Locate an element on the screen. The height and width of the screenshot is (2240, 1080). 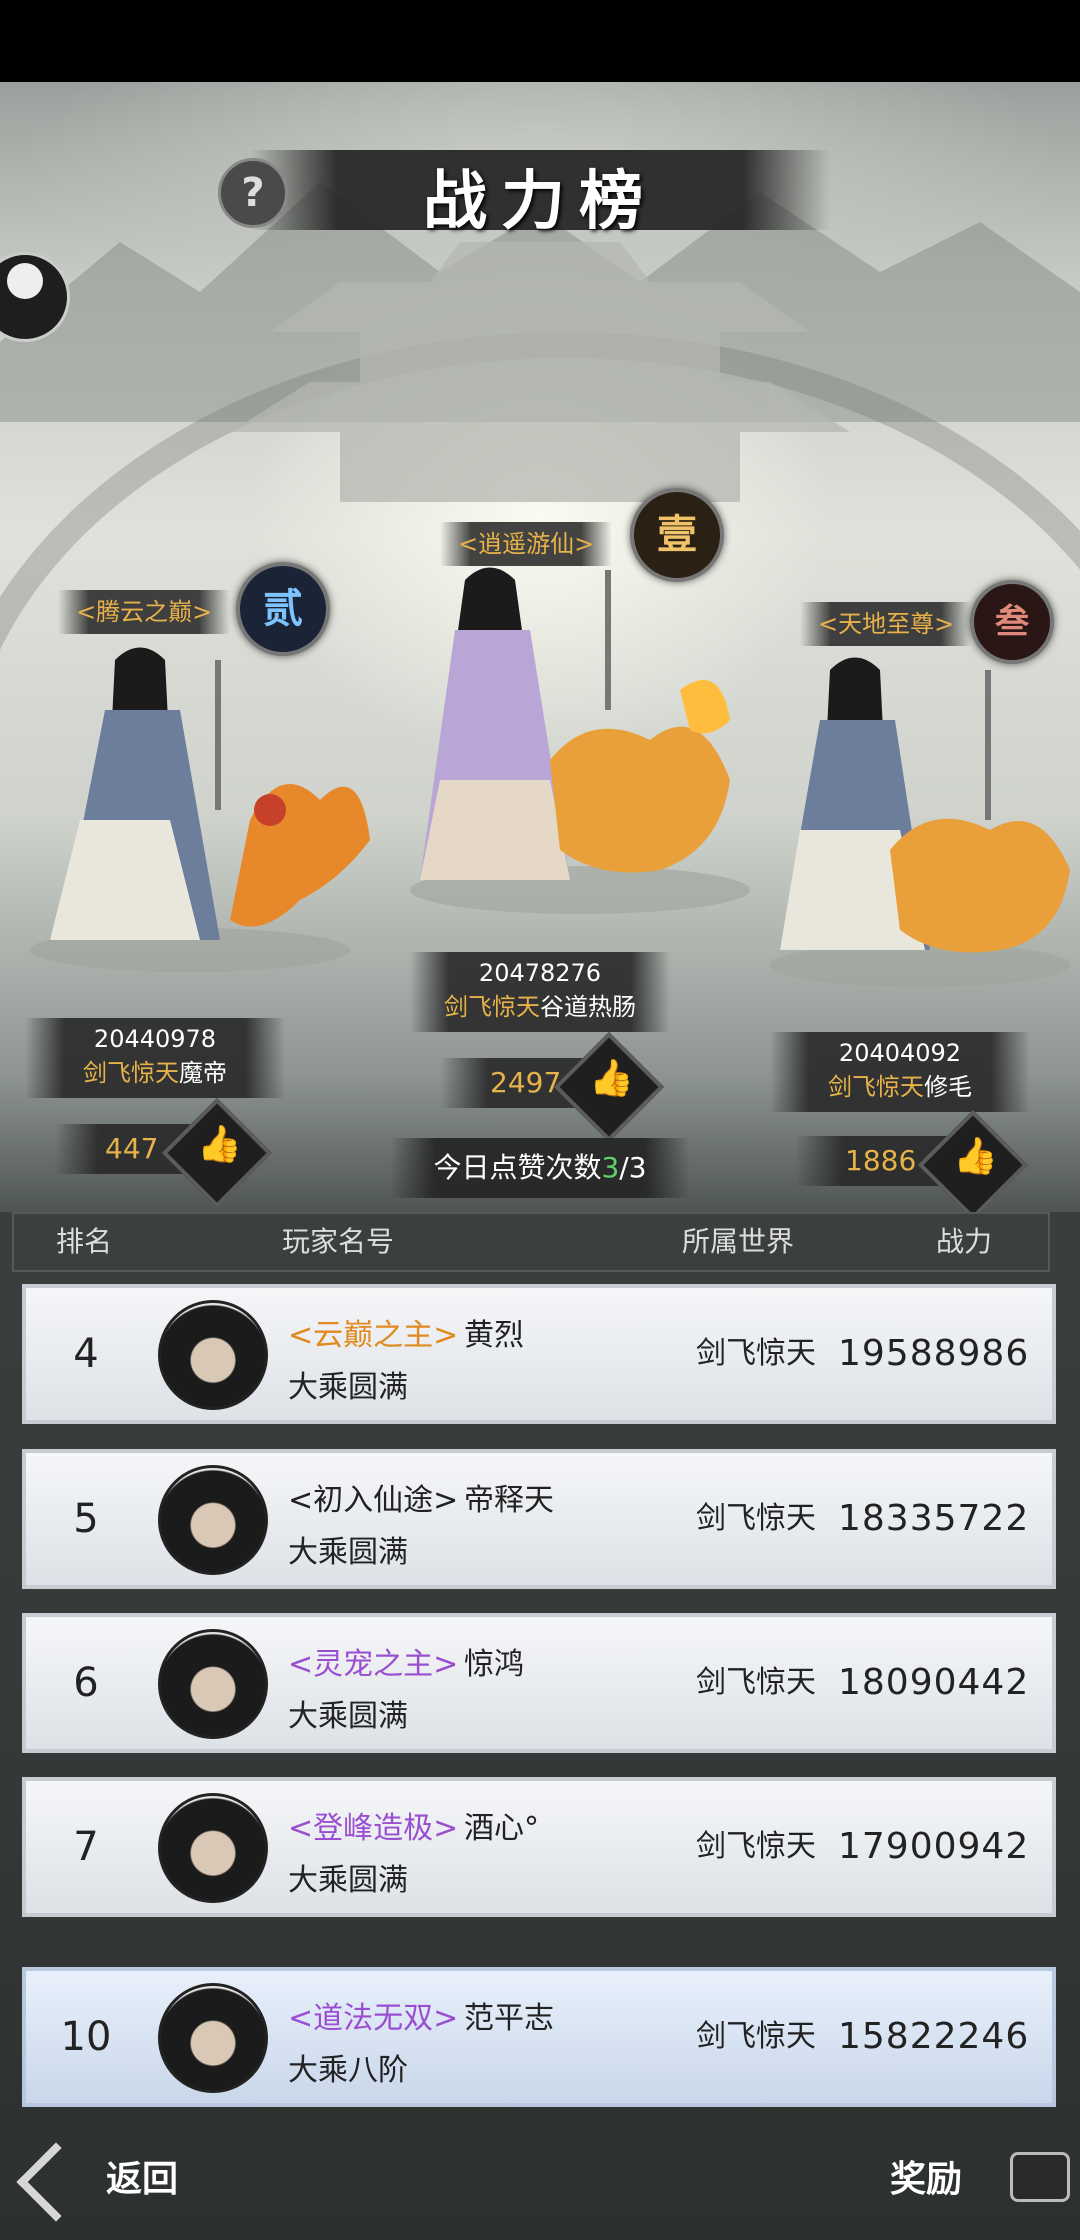
table-row: 4 <云巅之主> 黄烈 大乘圆满 剑飞惊天 19588986 is located at coordinates (539, 1354).